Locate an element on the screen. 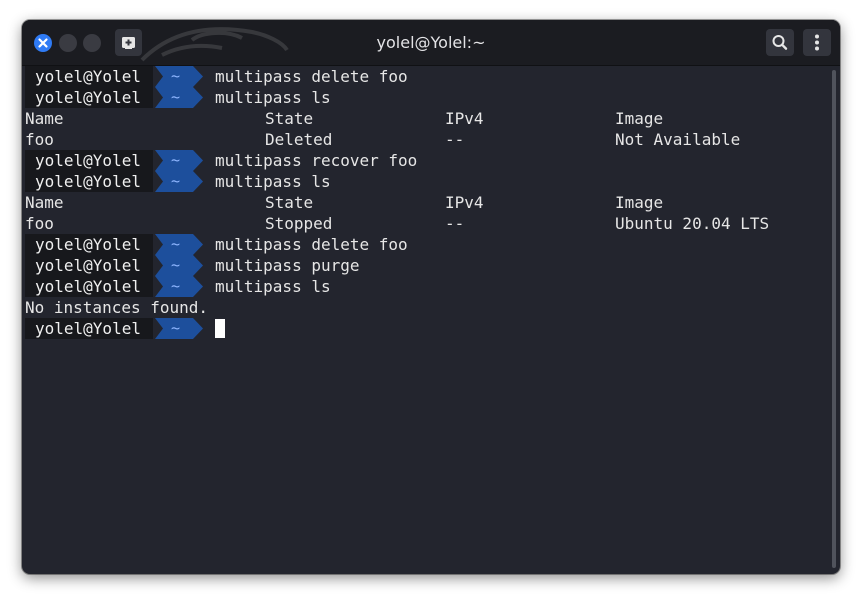 This screenshot has height=598, width=862. search-icon is located at coordinates (780, 42).